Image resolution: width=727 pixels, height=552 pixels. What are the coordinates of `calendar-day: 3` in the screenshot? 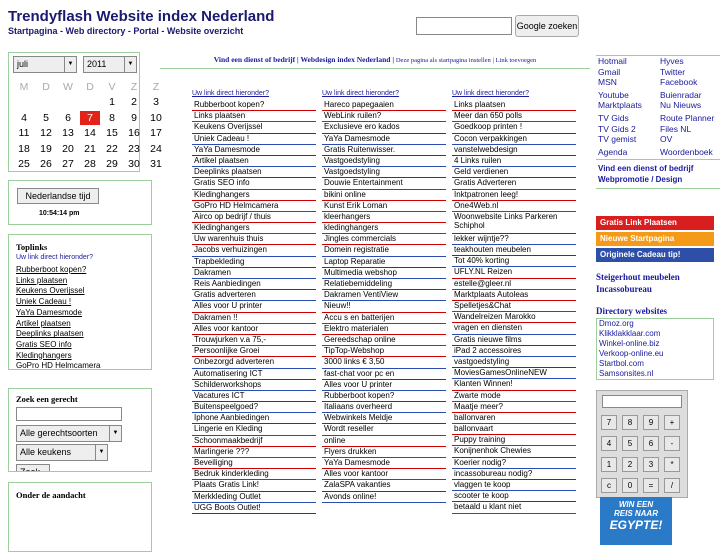 It's located at (156, 103).